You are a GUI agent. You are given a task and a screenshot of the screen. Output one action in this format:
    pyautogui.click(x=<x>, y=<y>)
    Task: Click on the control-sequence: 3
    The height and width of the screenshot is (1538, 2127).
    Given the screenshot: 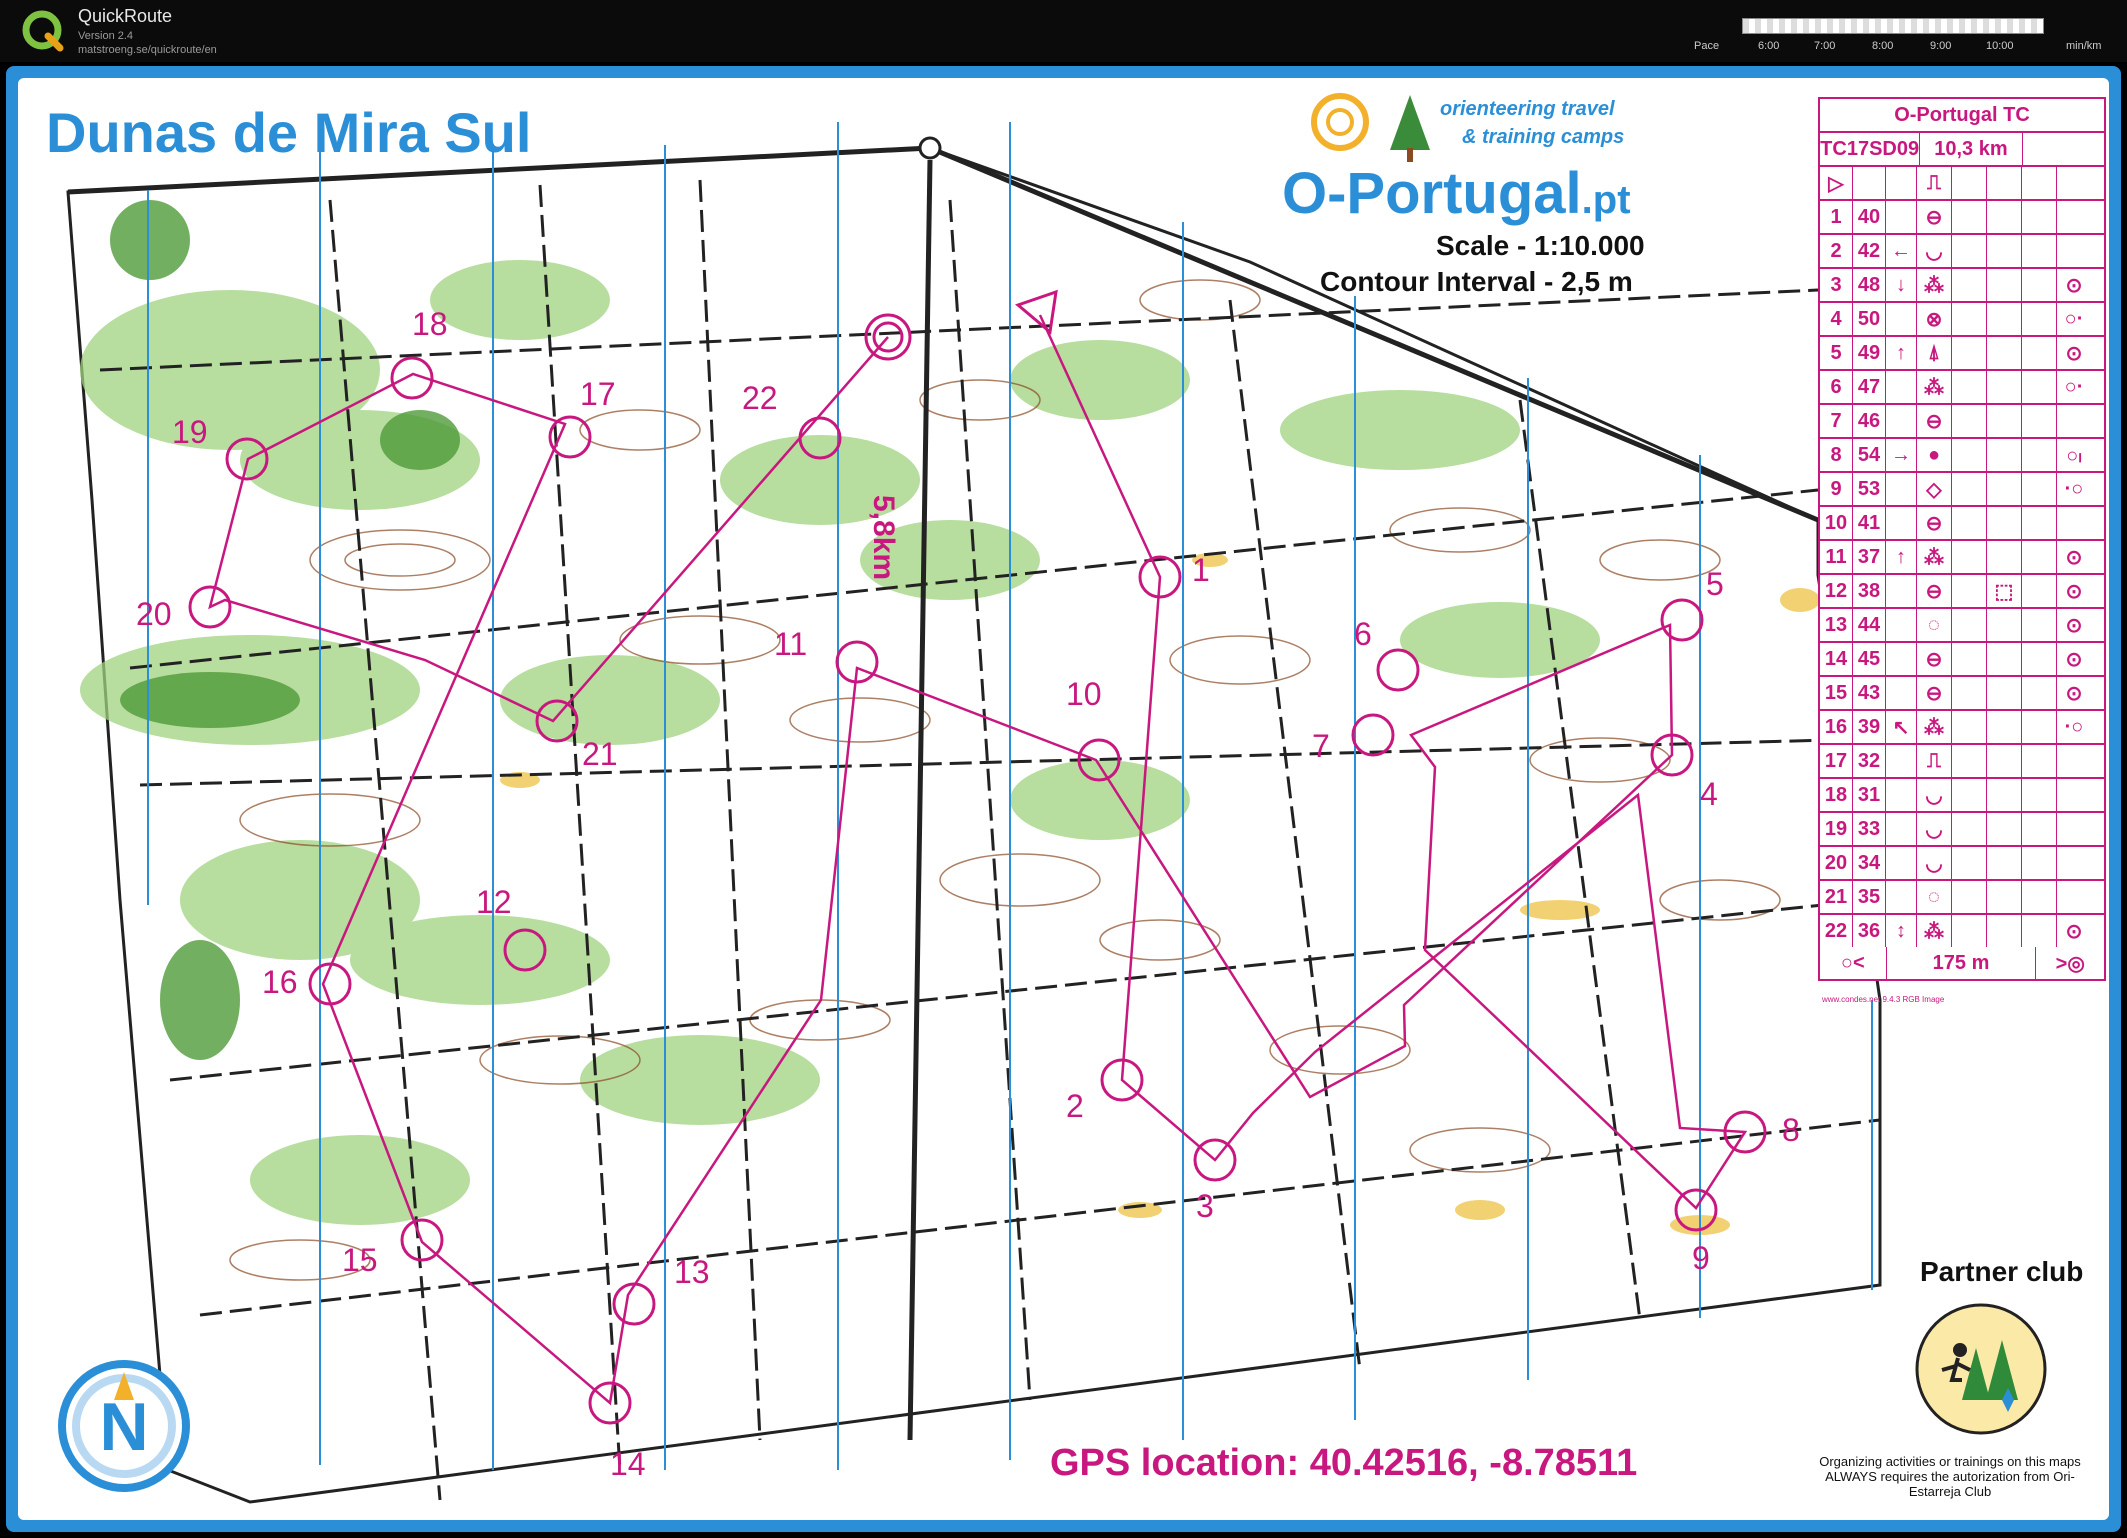 What is the action you would take?
    pyautogui.click(x=1836, y=285)
    